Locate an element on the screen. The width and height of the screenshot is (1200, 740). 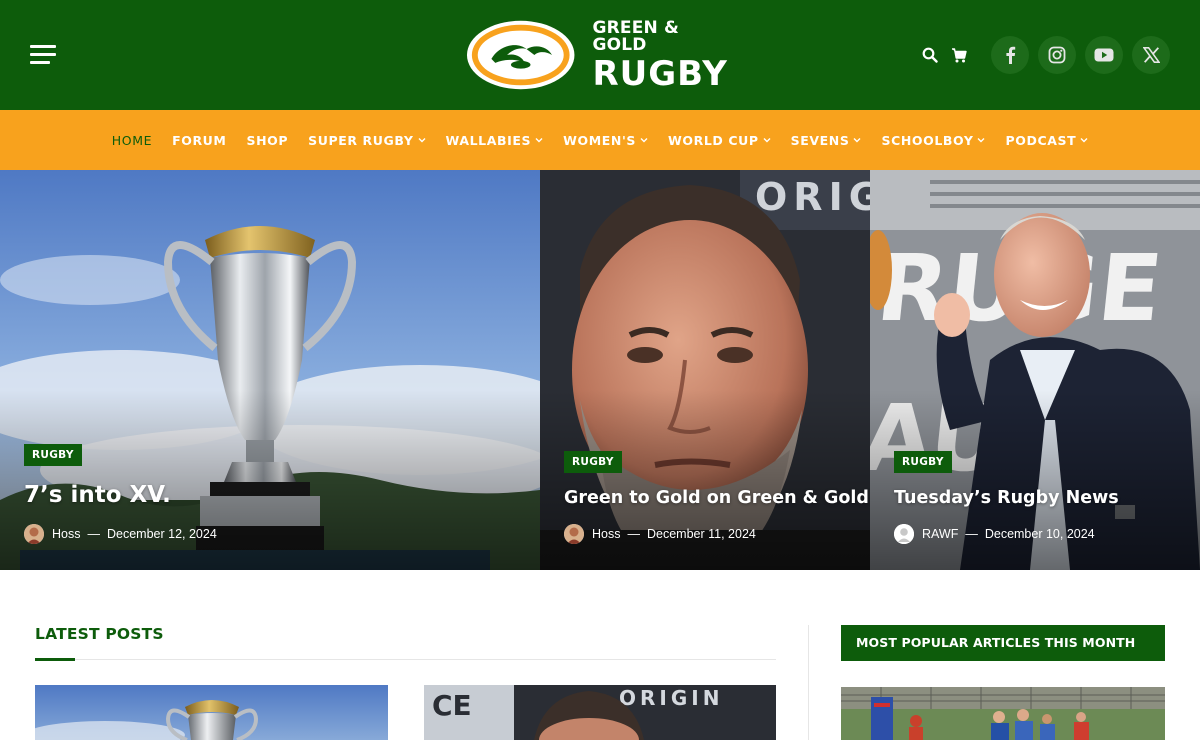
nav-item-schoolboy: SCHOOLBOY is located at coordinates (933, 140).